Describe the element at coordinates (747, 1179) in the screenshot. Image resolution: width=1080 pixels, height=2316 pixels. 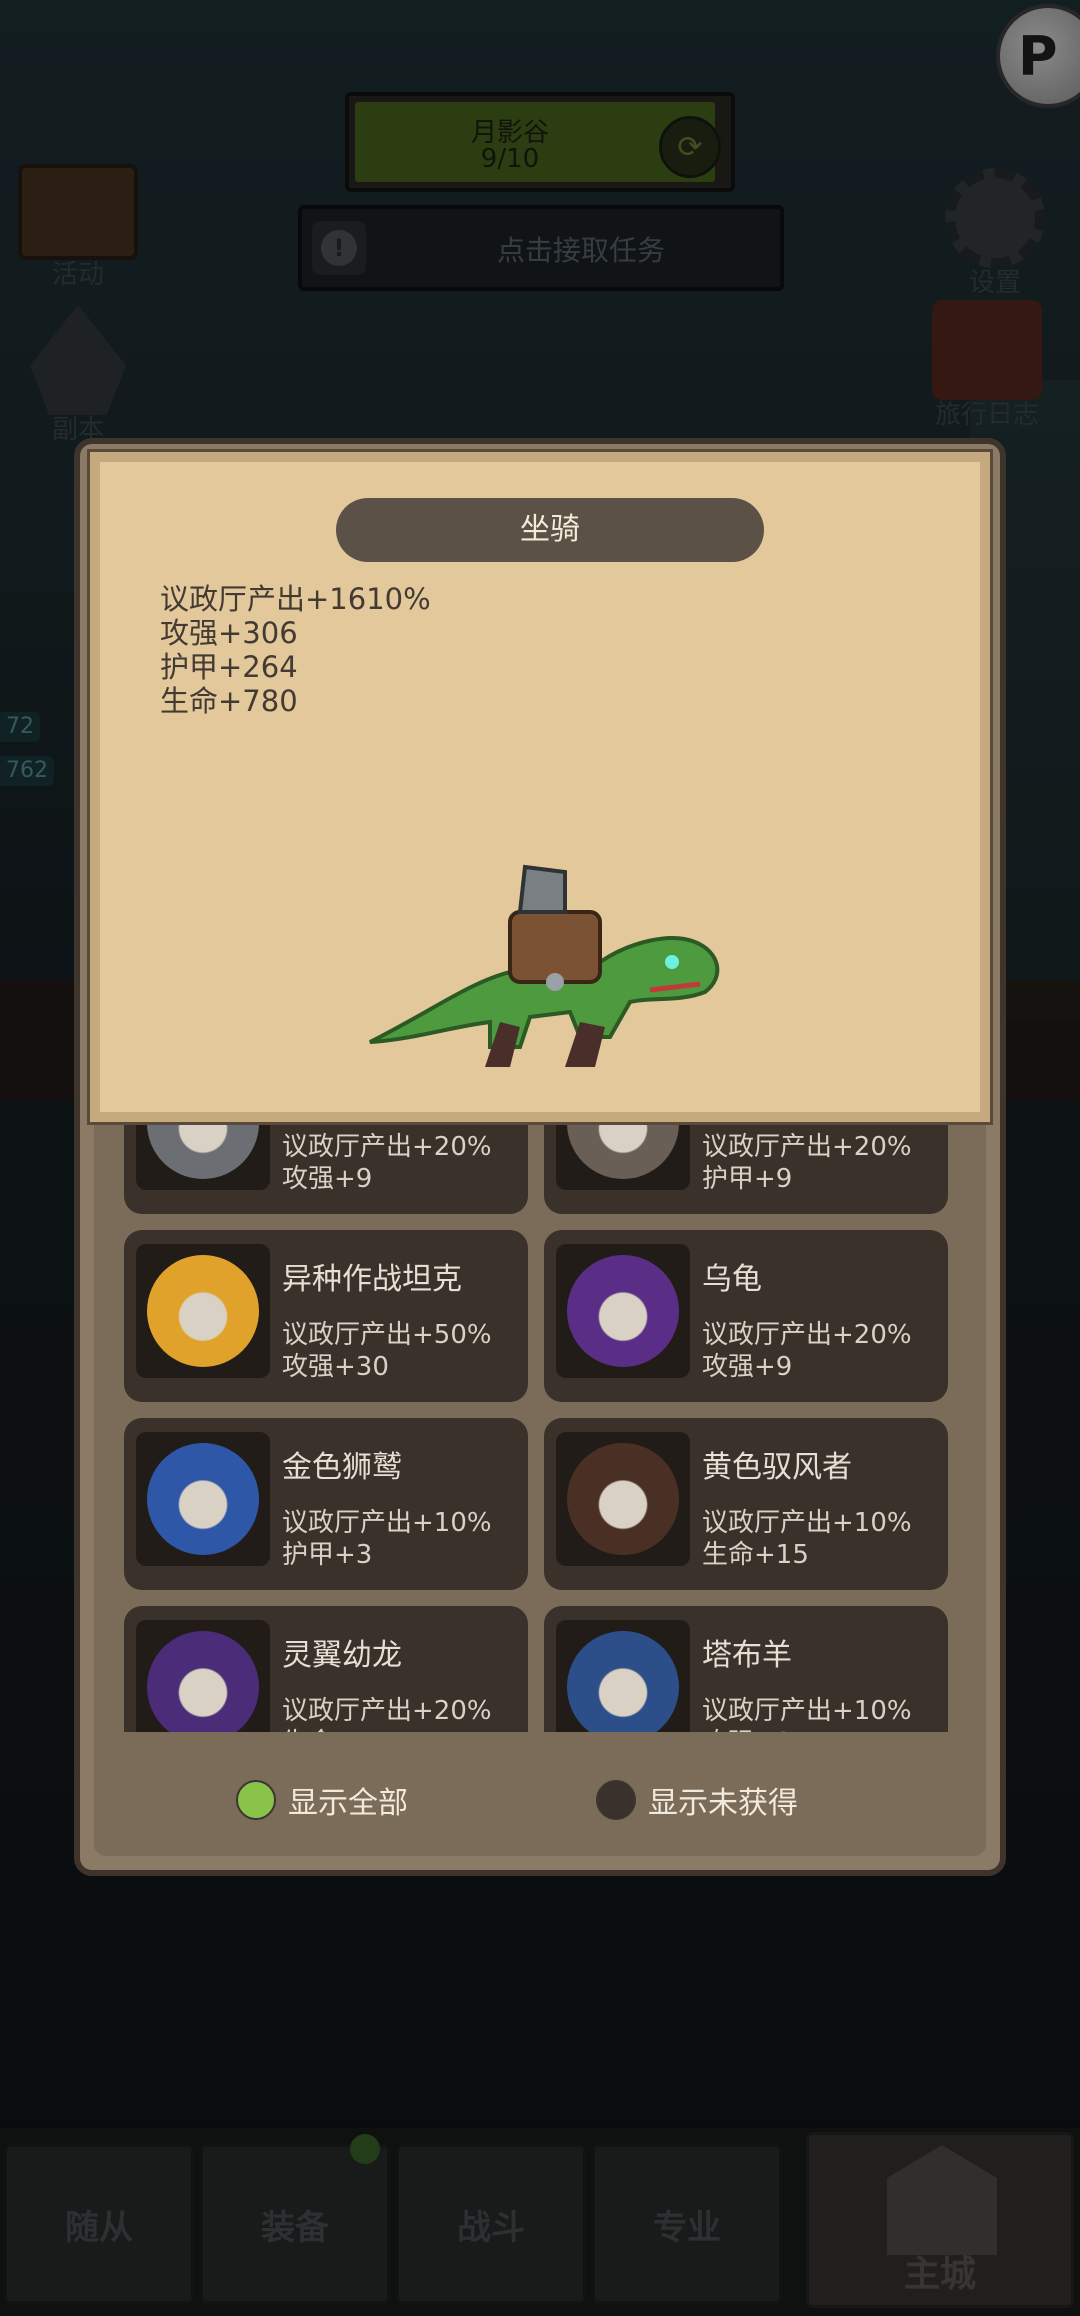
I see `mount-stat-2: 护甲+9` at that location.